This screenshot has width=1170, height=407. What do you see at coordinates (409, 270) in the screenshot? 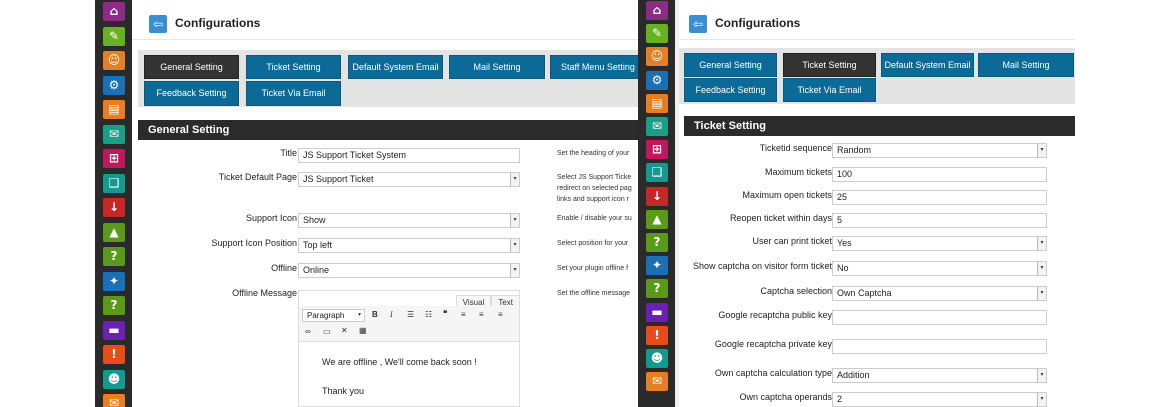
I see `offline-select: Online ▾` at bounding box center [409, 270].